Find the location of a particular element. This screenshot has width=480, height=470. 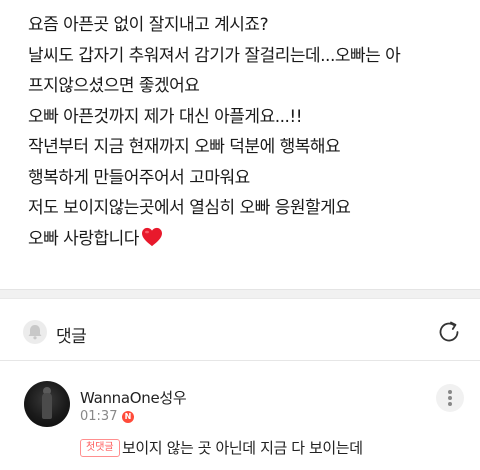

refresh-icon is located at coordinates (449, 332).